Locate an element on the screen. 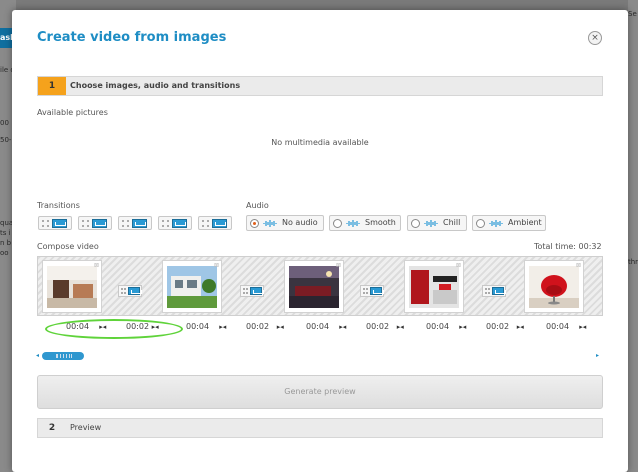 The image size is (638, 472). red-chair-thumbnail is located at coordinates (554, 287).